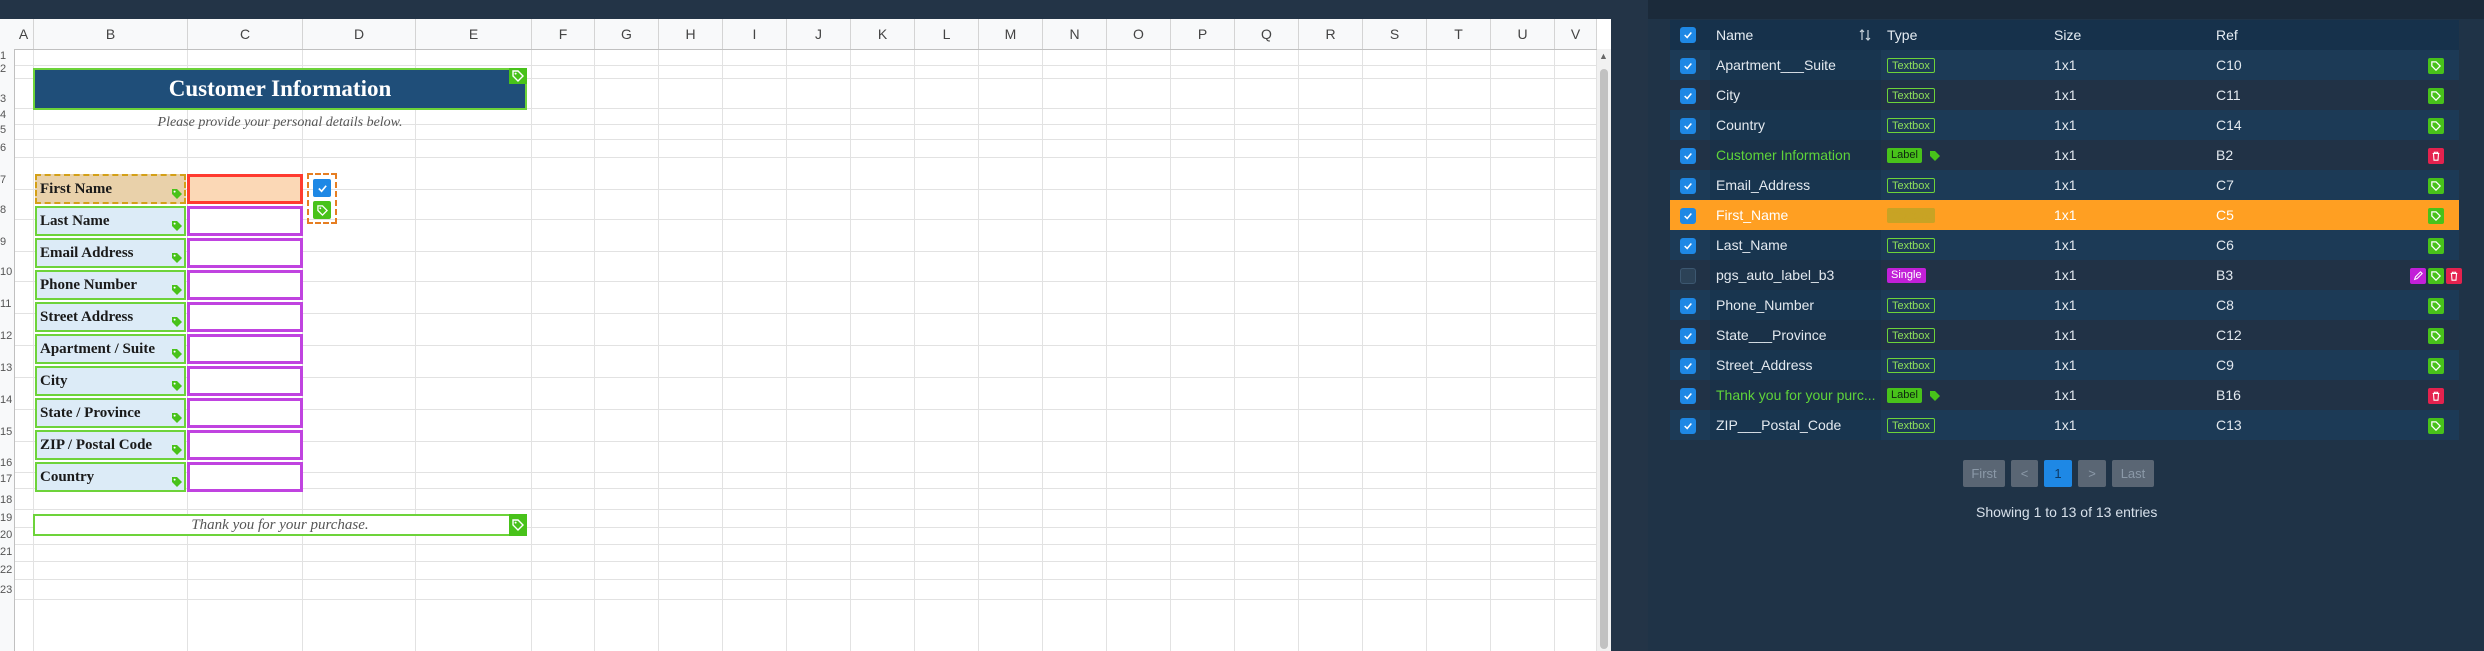 The height and width of the screenshot is (651, 2484). What do you see at coordinates (1331, 34) in the screenshot?
I see `column-header-r: R` at bounding box center [1331, 34].